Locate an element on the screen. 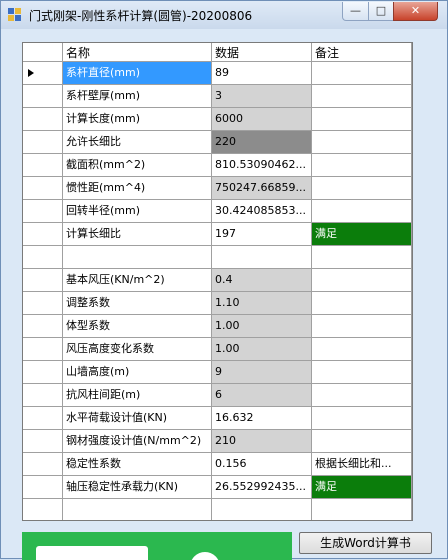 The image size is (448, 560). name-cell: 计算长细比 is located at coordinates (137, 234).